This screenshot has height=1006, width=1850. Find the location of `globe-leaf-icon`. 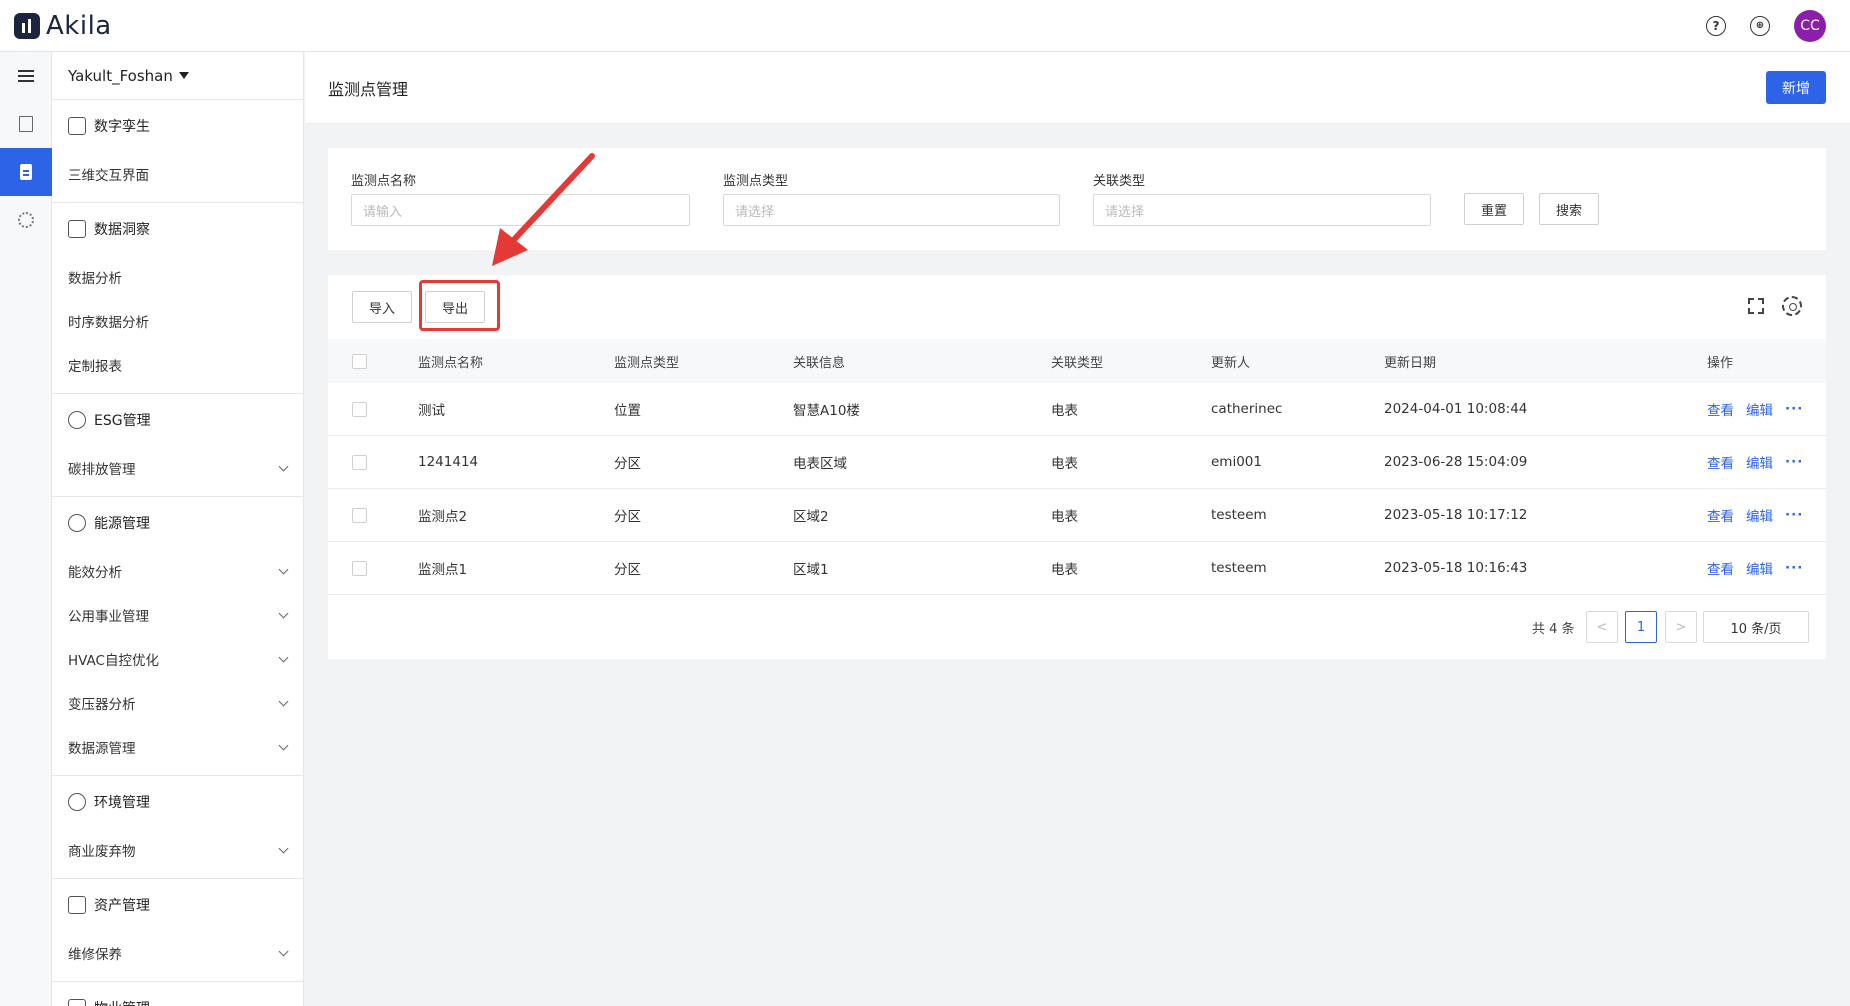

globe-leaf-icon is located at coordinates (77, 420).